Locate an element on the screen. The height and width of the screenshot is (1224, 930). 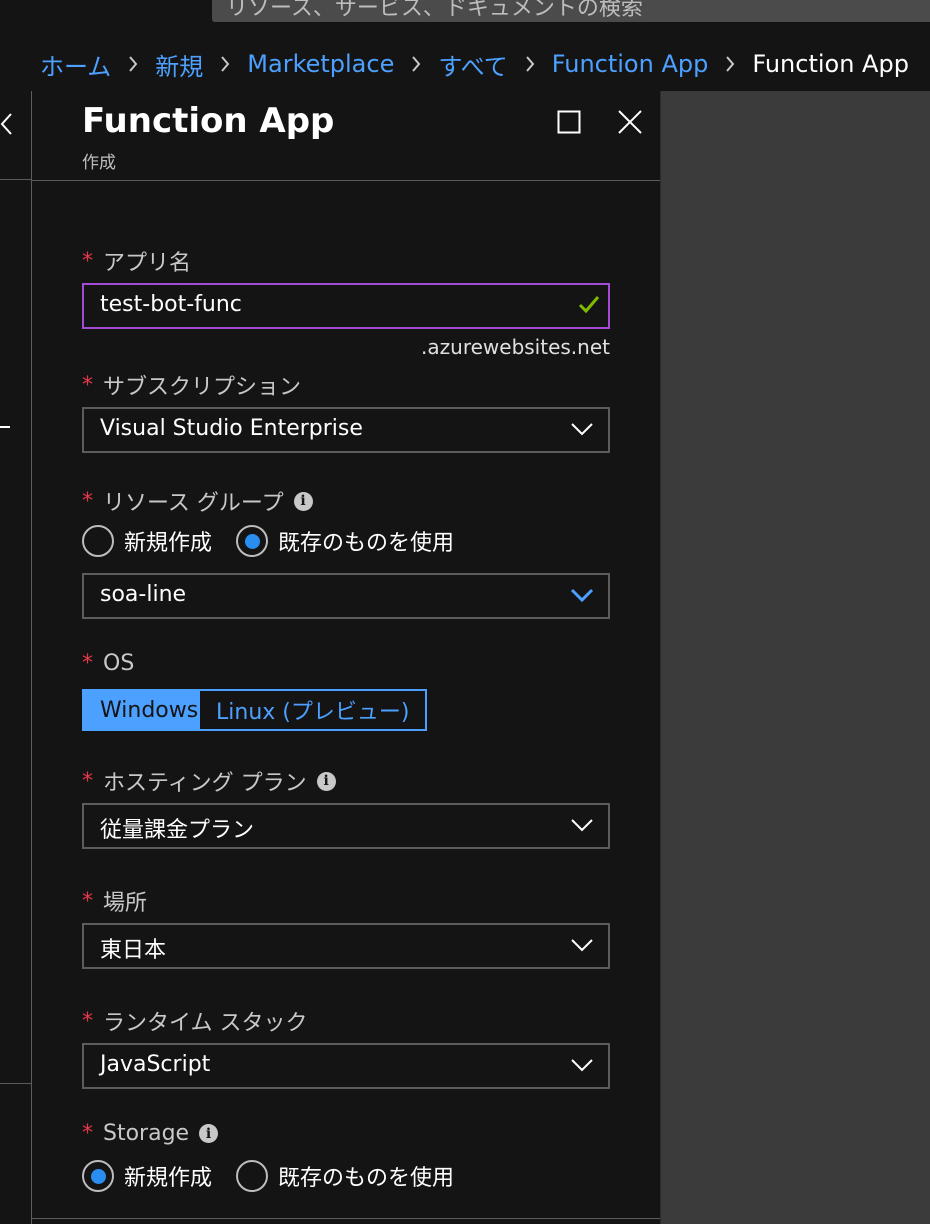
resource-group-option-new: 新規作成 is located at coordinates (147, 541).